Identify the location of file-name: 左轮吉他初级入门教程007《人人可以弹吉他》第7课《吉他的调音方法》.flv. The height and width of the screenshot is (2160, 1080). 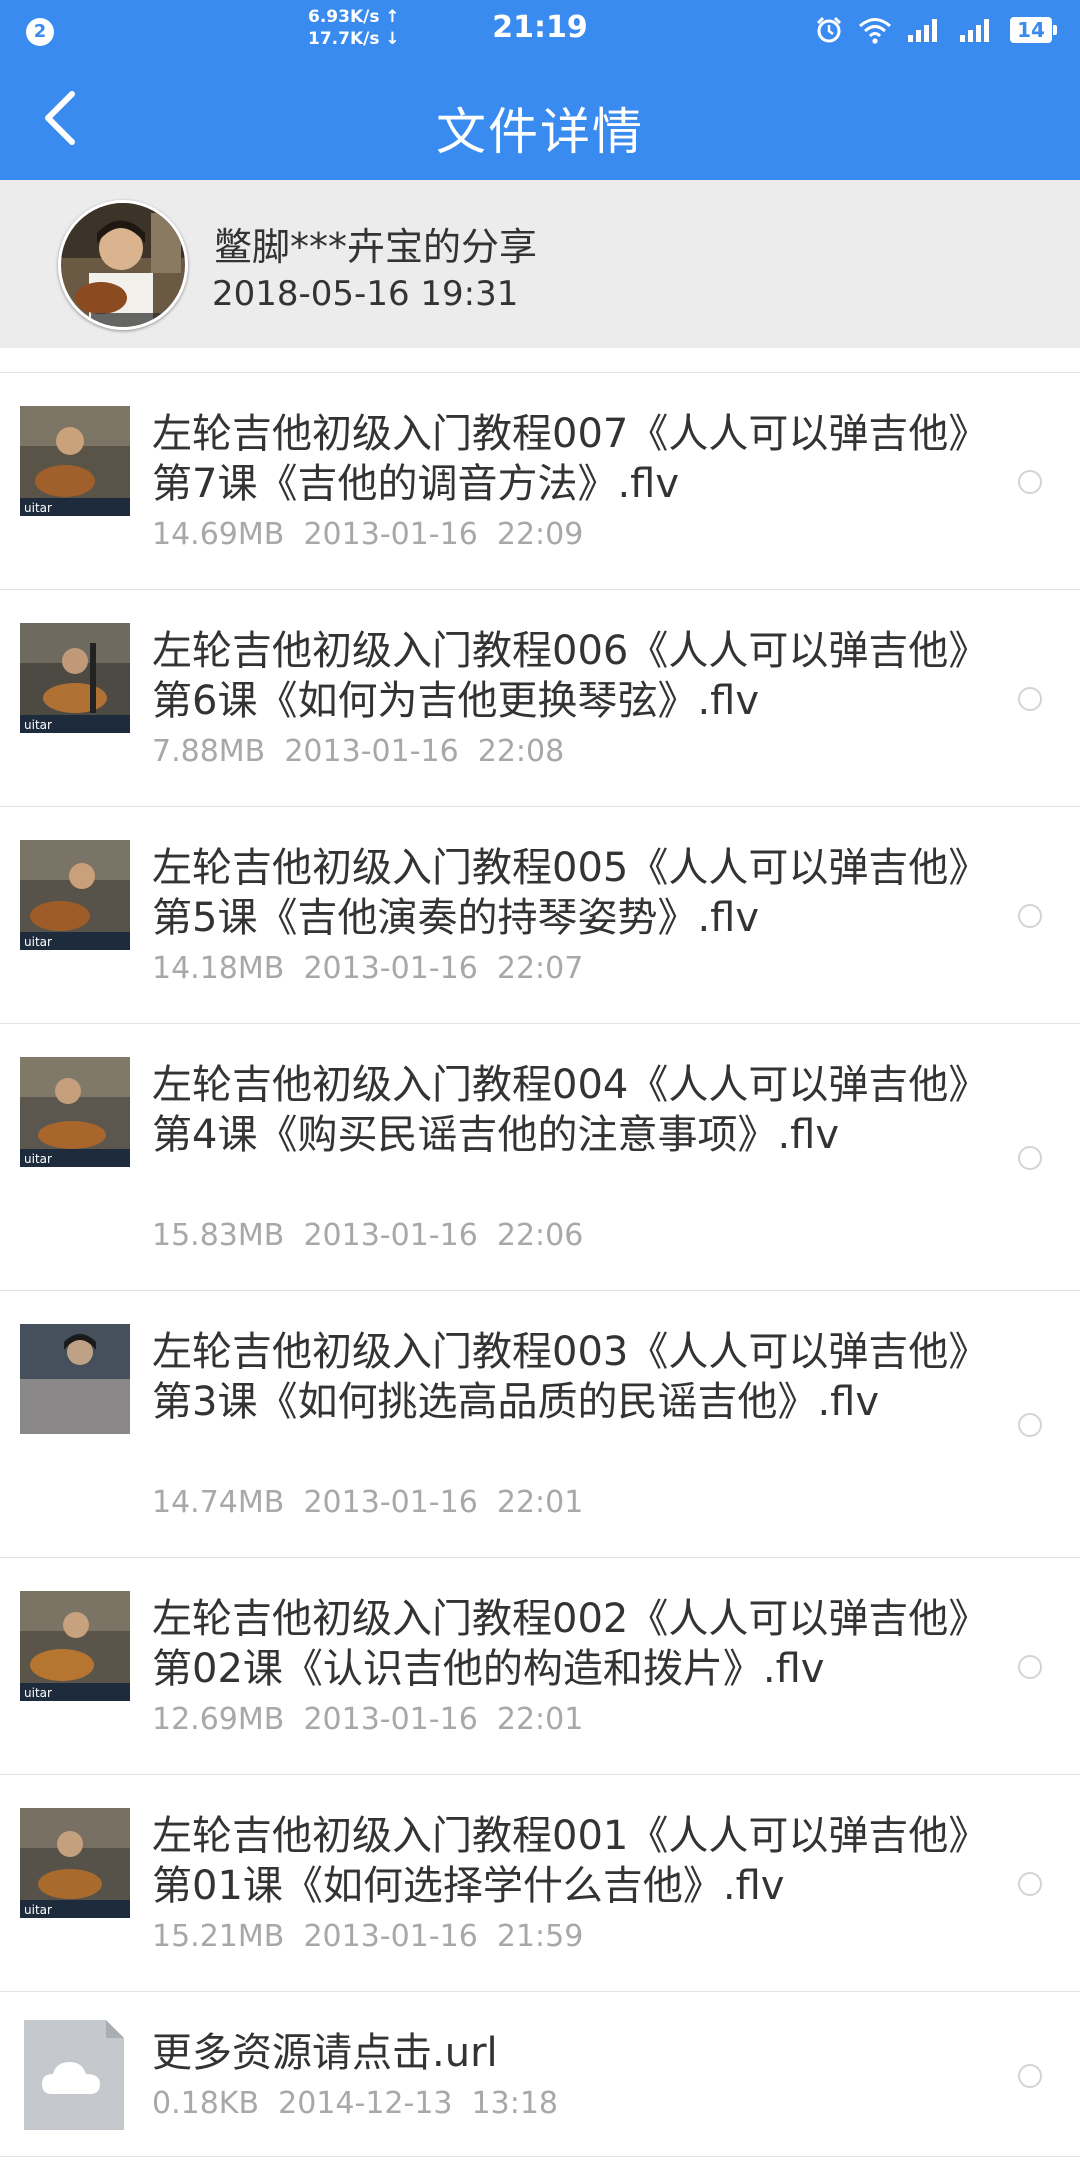
(560, 459).